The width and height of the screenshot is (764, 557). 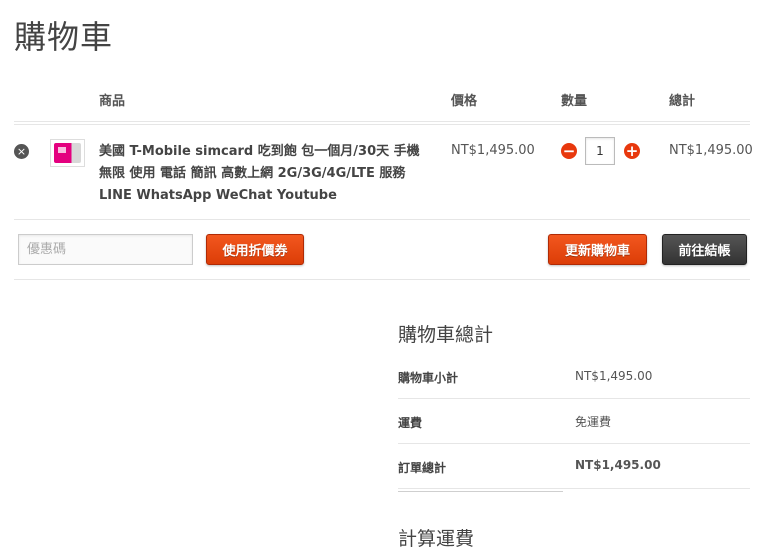 I want to click on quantity-input, so click(x=600, y=151).